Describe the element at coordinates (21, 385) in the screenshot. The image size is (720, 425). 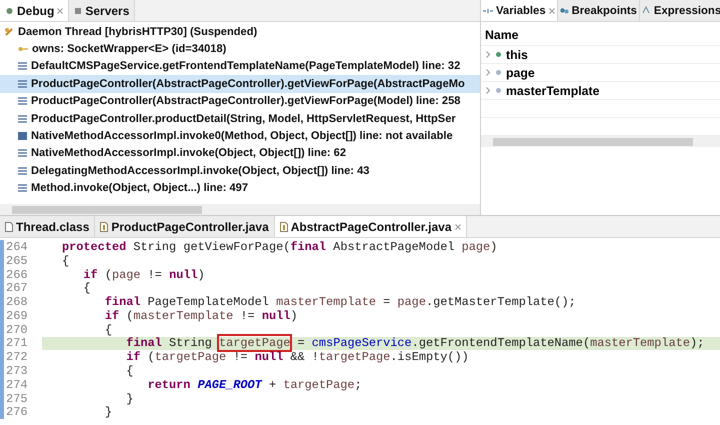
I see `line-number: 274` at that location.